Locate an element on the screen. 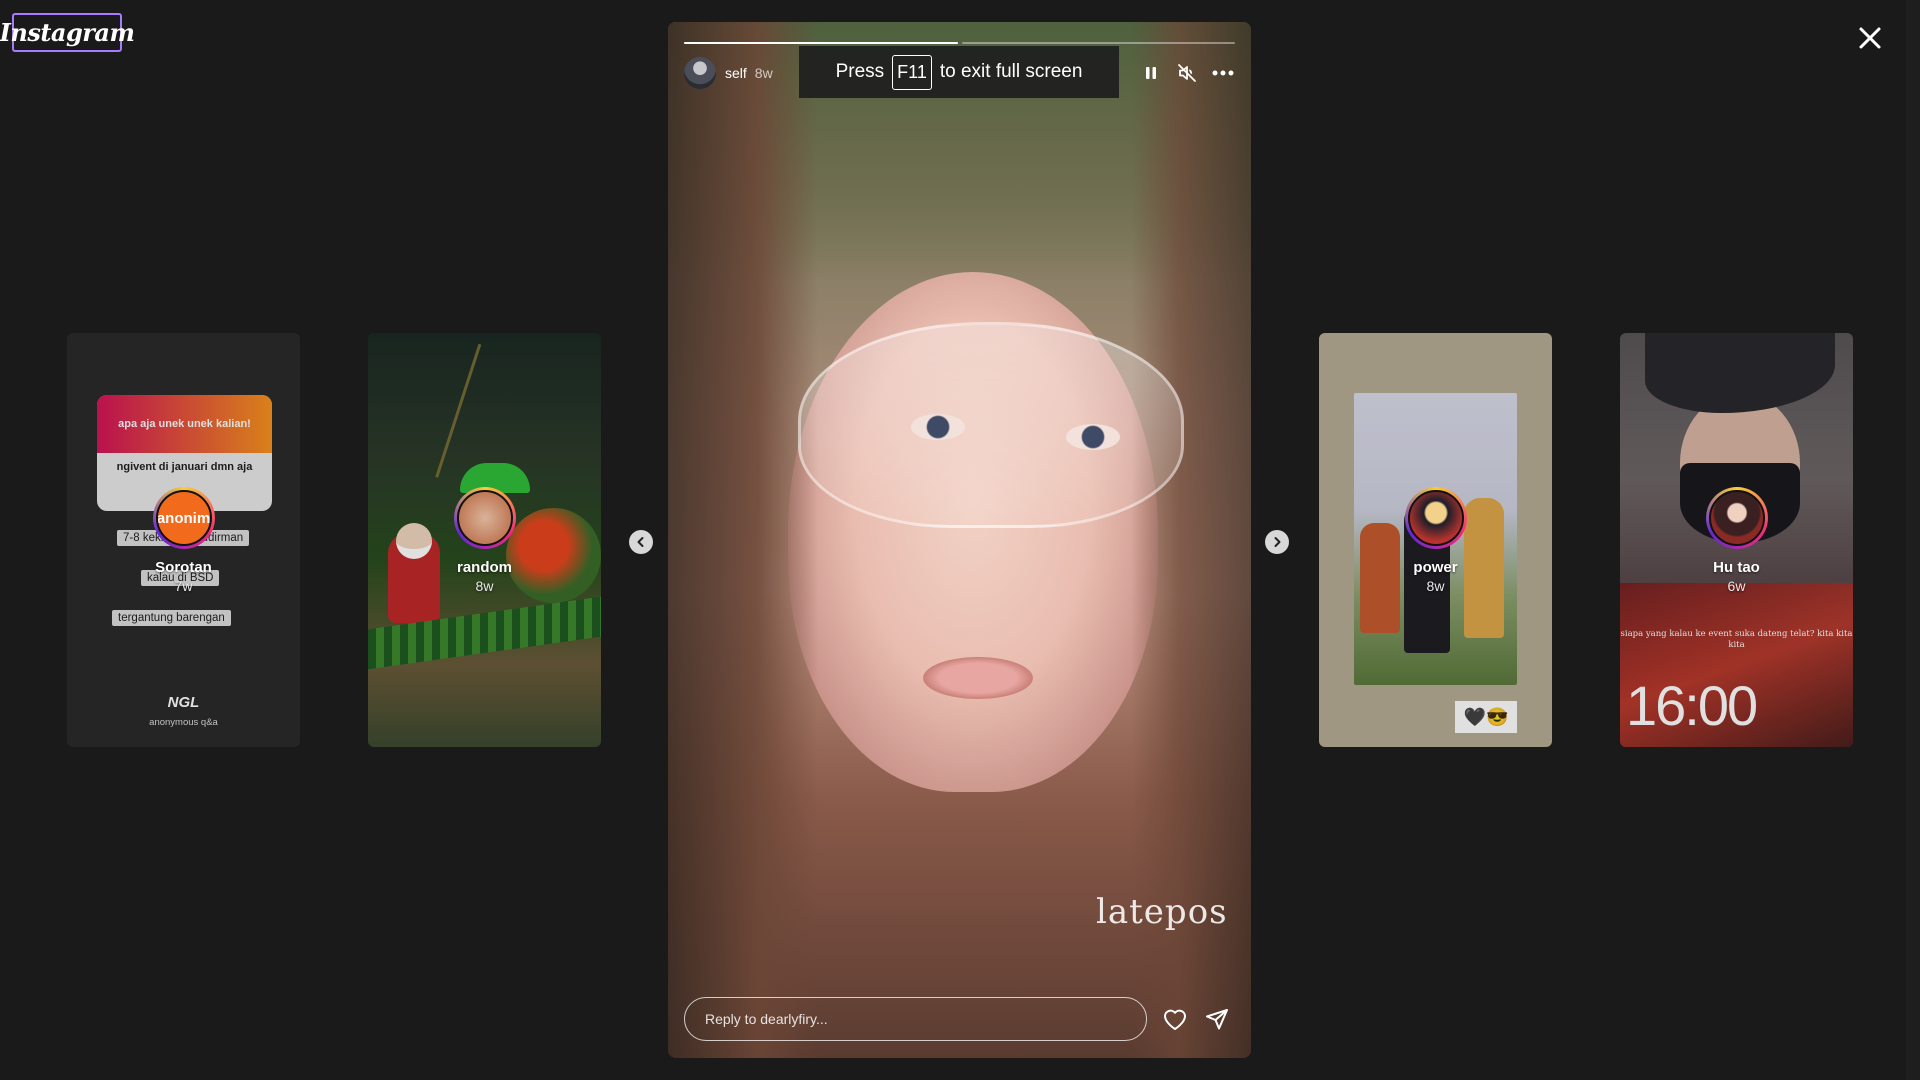  next-story-button is located at coordinates (1277, 542).